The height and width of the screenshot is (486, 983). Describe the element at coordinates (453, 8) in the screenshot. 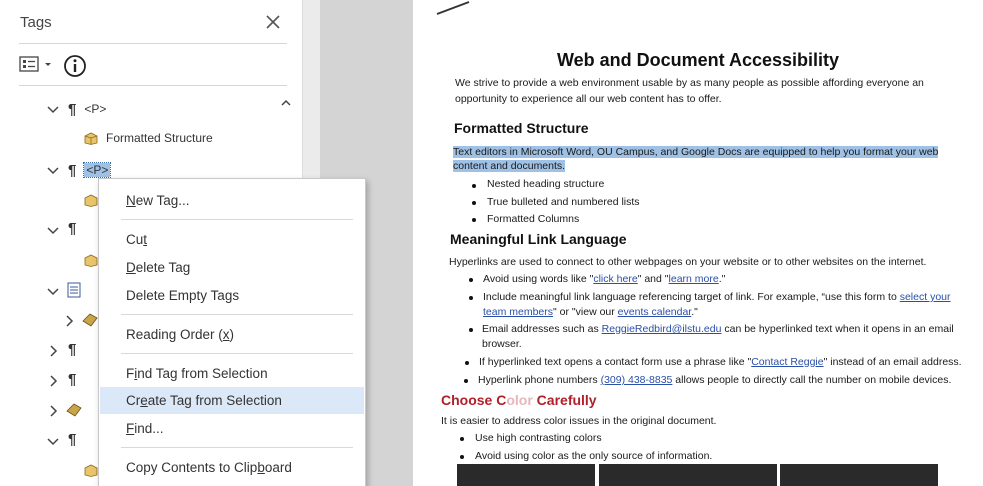

I see `page-mark` at that location.